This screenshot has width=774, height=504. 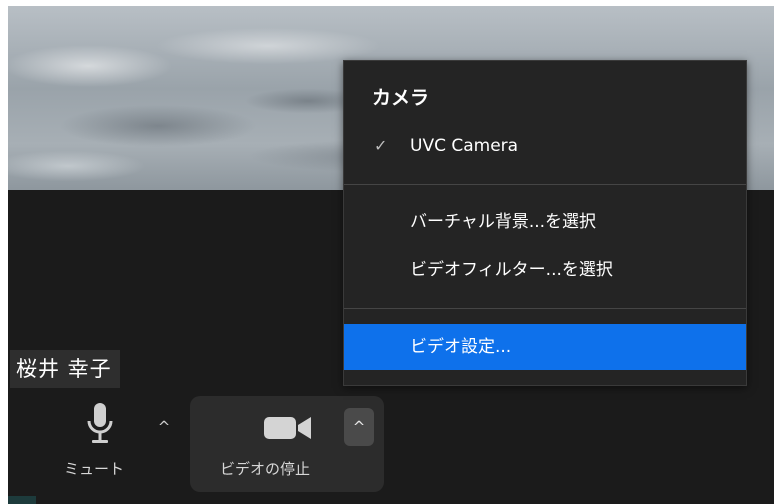 I want to click on participant-name: 桜井 幸子, so click(x=64, y=369).